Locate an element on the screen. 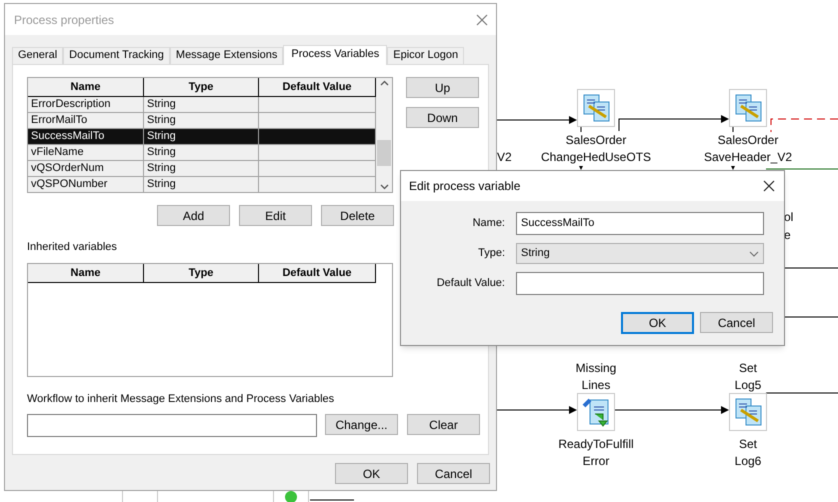  dialog-title: Process properties is located at coordinates (64, 20).